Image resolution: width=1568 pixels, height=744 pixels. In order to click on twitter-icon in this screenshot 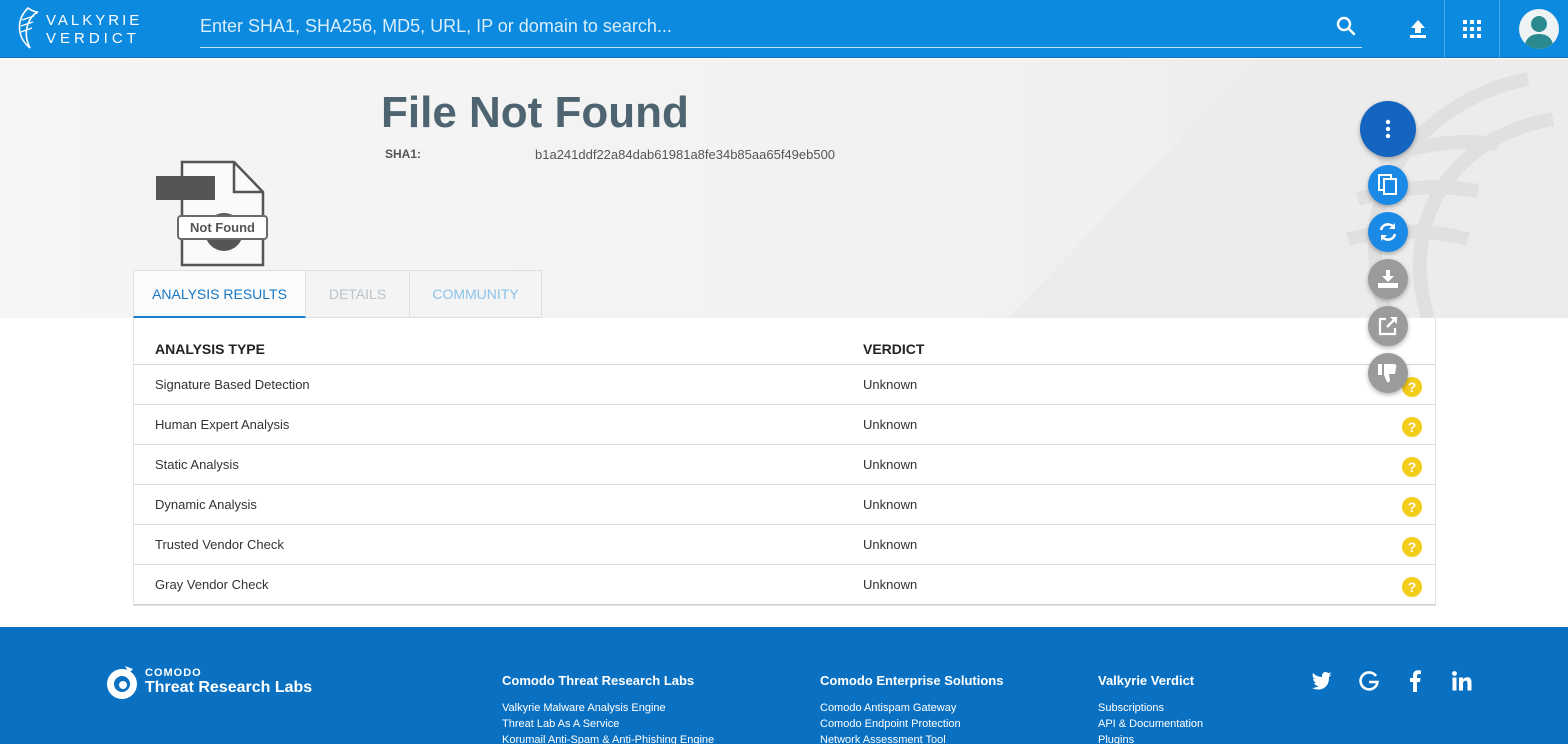, I will do `click(1322, 681)`.